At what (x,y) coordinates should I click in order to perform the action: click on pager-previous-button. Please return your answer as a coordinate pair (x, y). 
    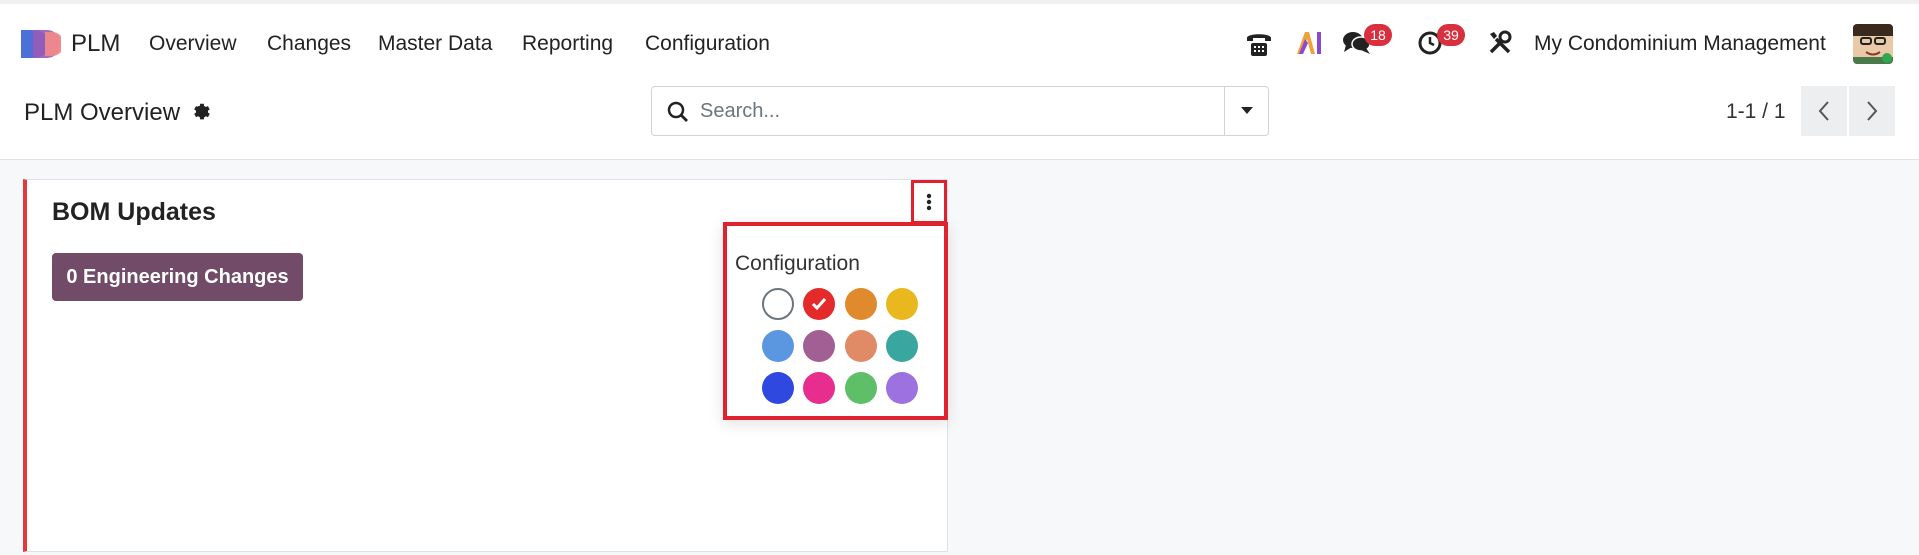
    Looking at the image, I should click on (1824, 111).